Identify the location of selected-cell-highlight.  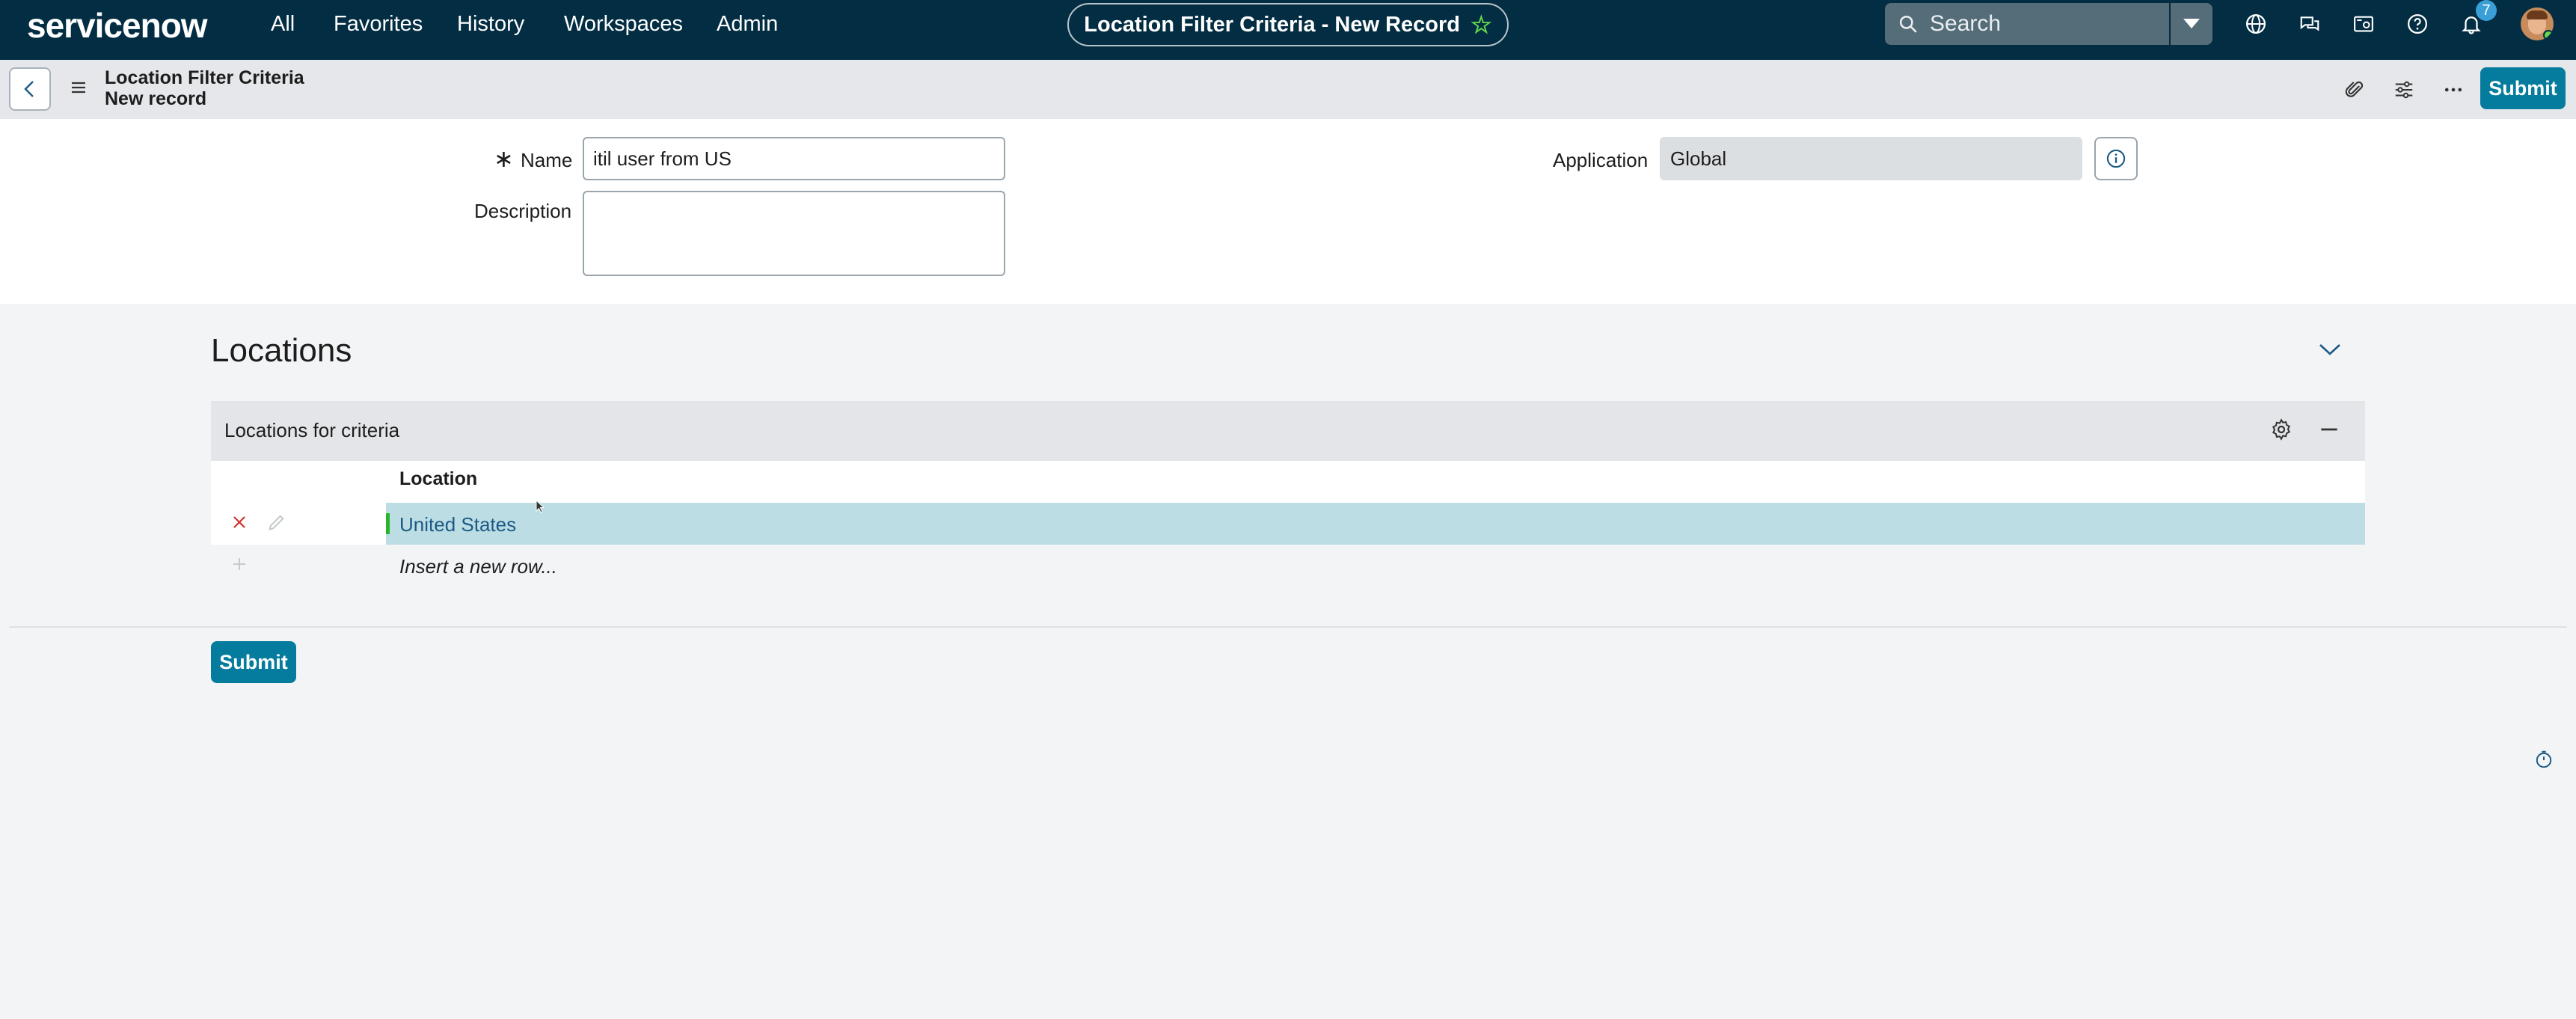
(1375, 524).